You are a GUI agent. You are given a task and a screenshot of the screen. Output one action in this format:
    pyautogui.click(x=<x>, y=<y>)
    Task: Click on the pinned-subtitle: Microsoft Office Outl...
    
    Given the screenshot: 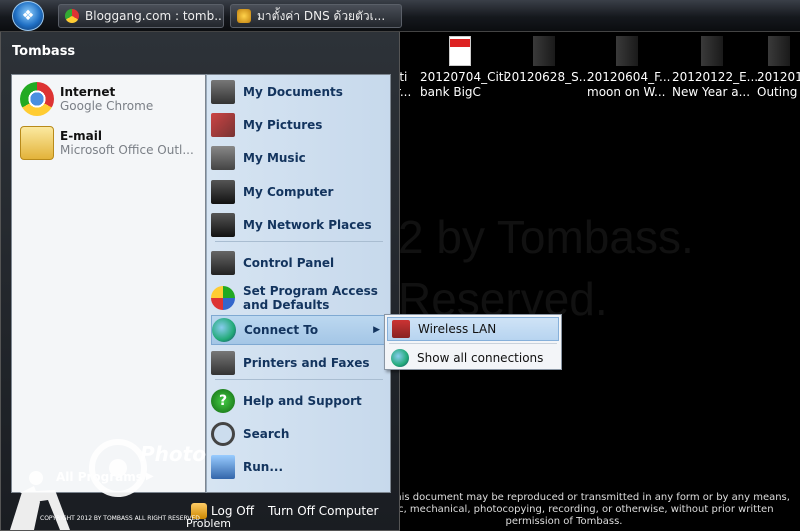 What is the action you would take?
    pyautogui.click(x=127, y=150)
    